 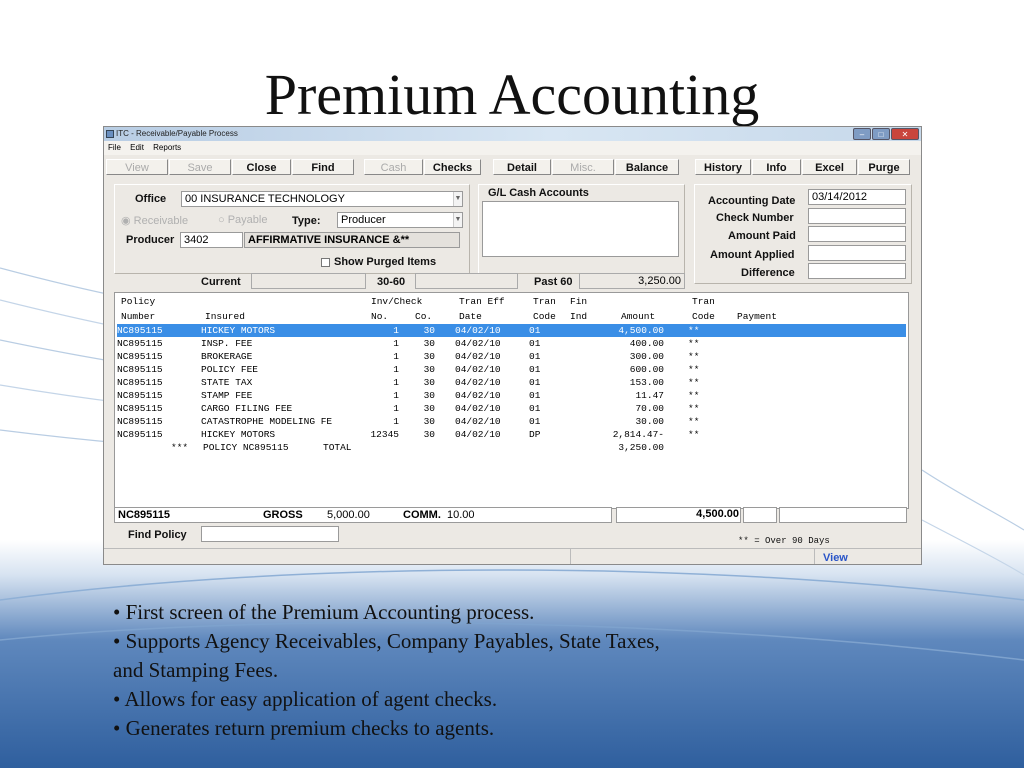 I want to click on col-number: Number, so click(x=138, y=316).